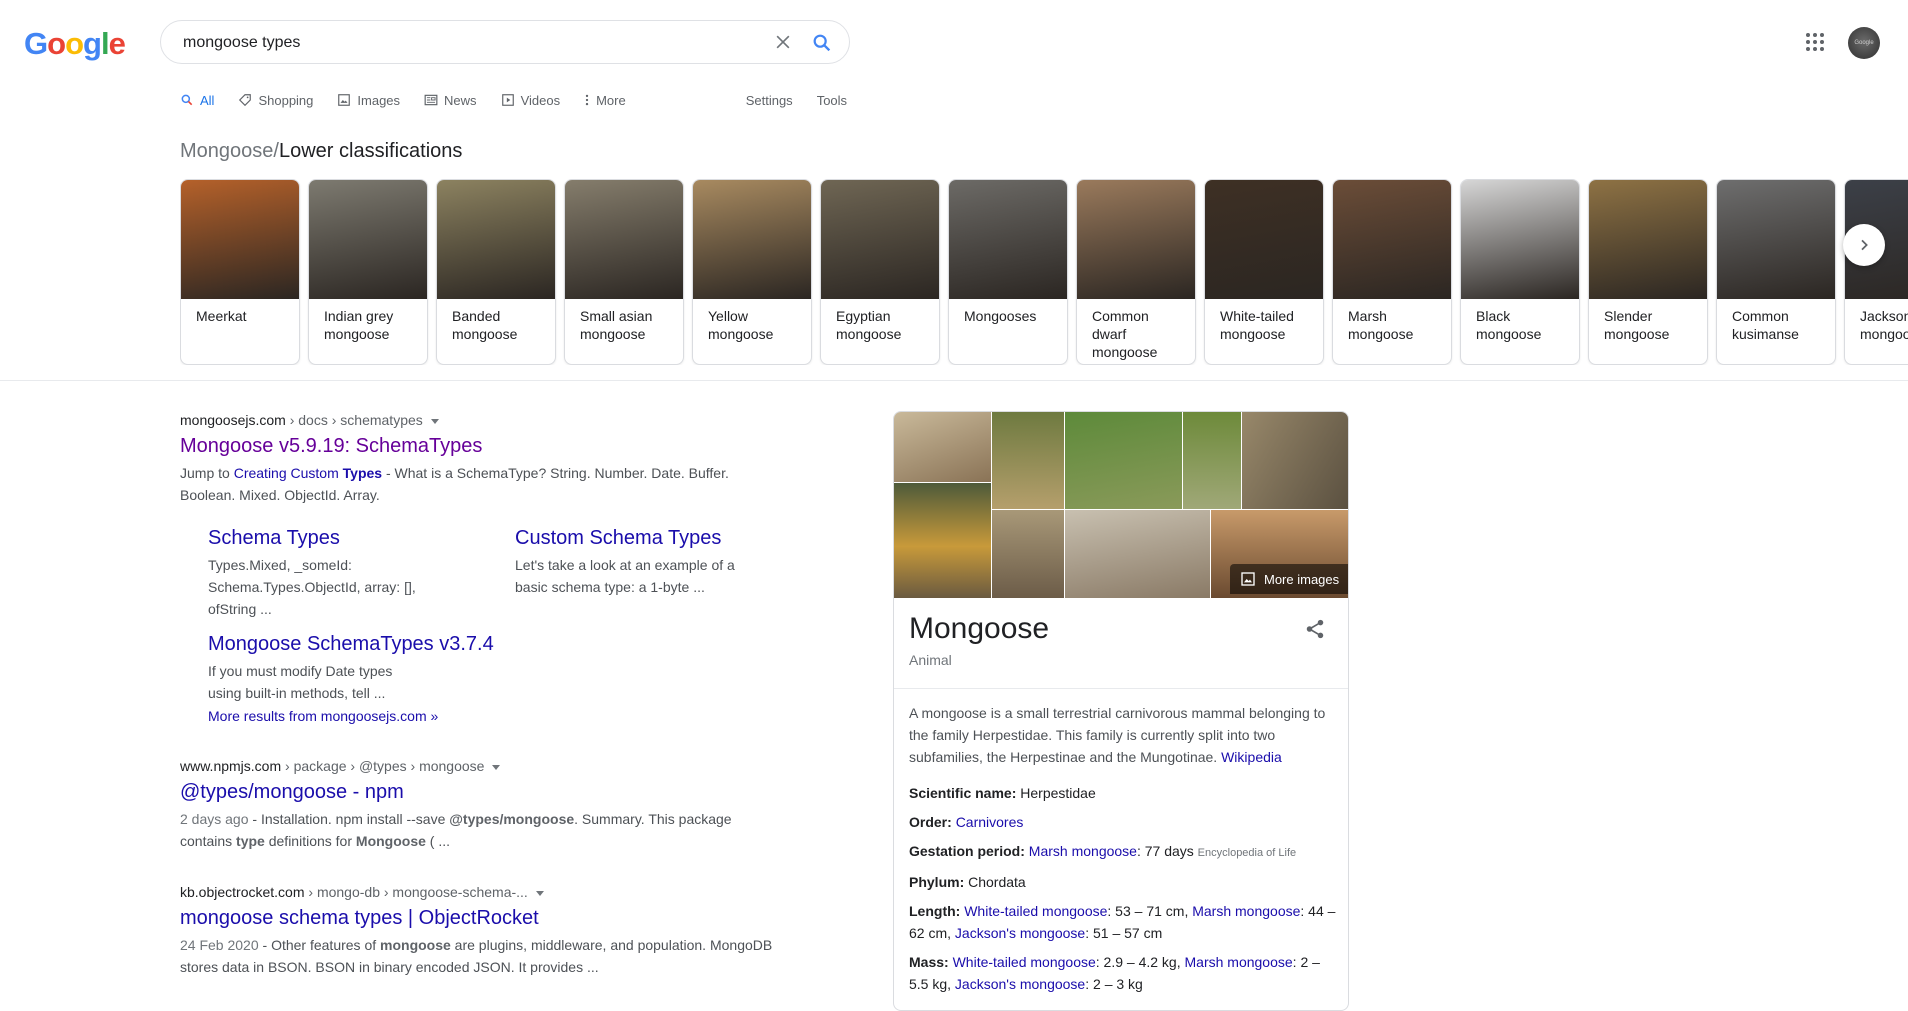 Image resolution: width=1908 pixels, height=1011 pixels. I want to click on result-cite: mongoosejs.com › docs › schematypes, so click(480, 420).